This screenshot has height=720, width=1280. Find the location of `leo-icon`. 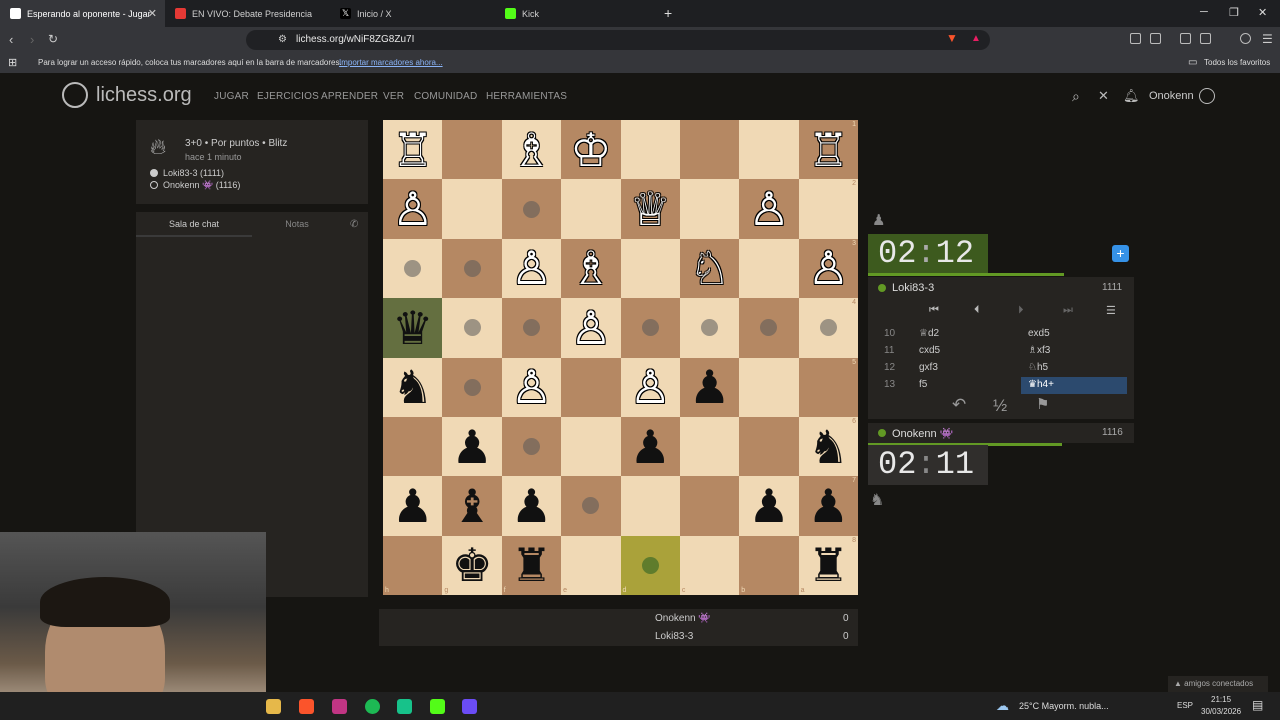

leo-icon is located at coordinates (1205, 38).